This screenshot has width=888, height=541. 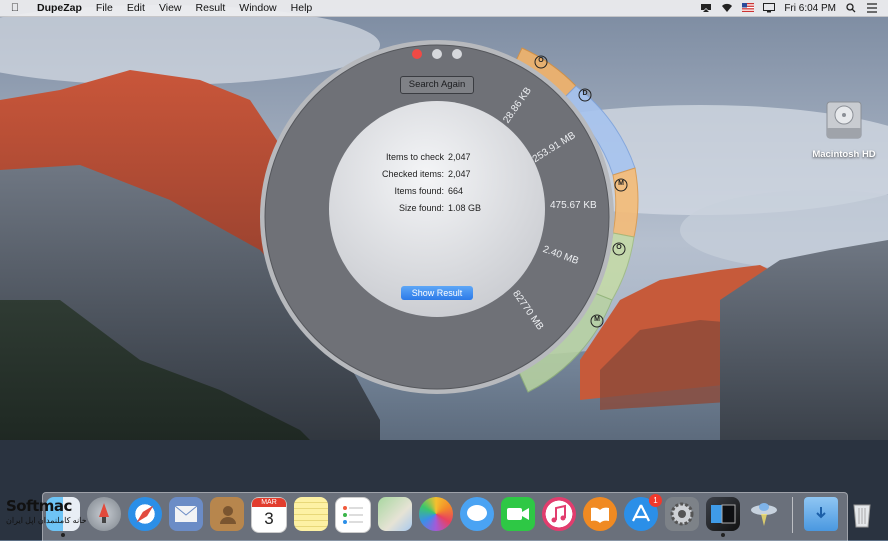 I want to click on calendar-day: 3, so click(x=269, y=518).